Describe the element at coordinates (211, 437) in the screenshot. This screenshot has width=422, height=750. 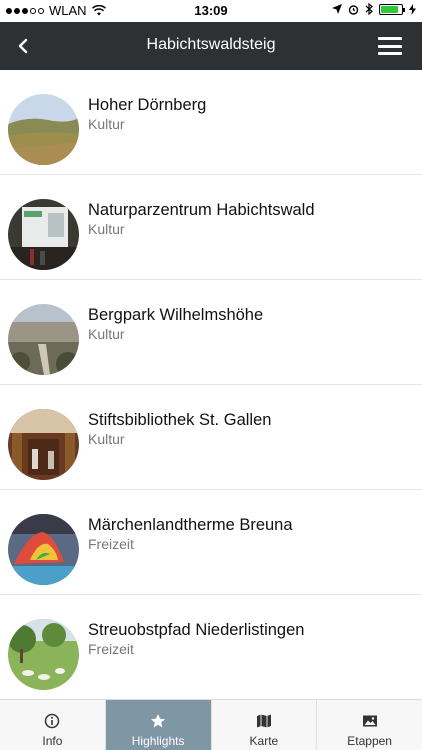
I see `list-item: Stiftsbibliothek St. Gallen Kultur` at that location.